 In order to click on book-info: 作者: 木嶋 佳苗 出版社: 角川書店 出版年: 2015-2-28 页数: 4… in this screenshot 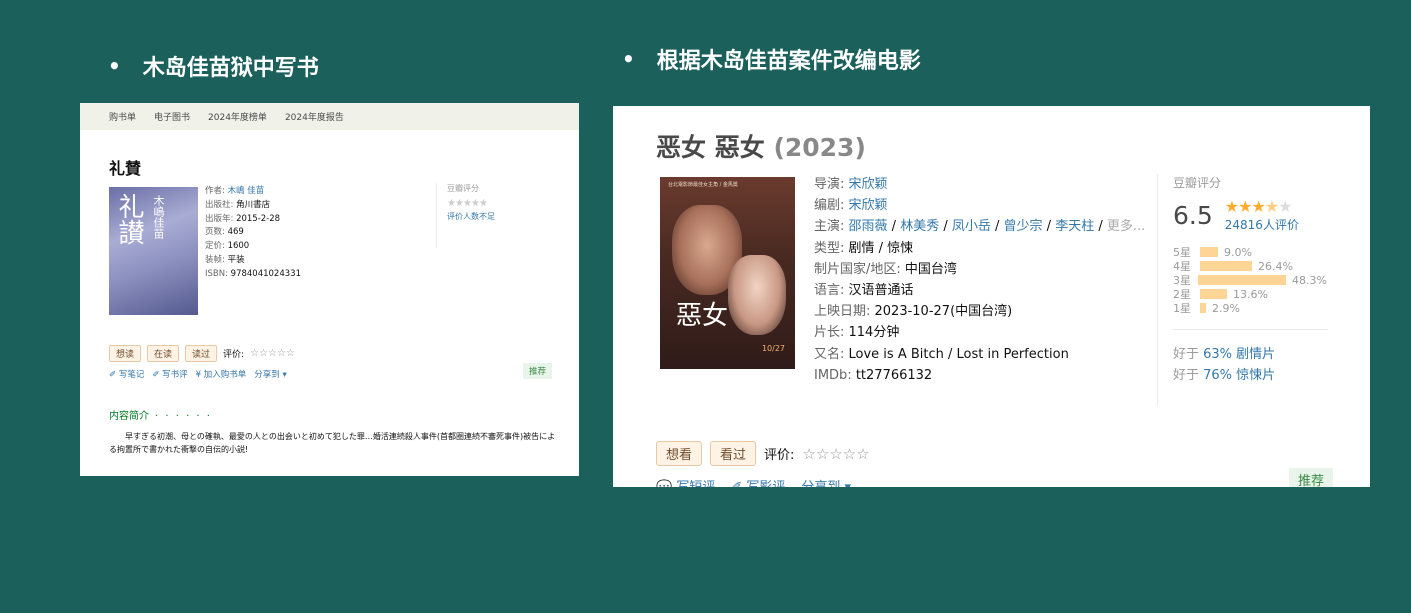, I will do `click(253, 233)`.